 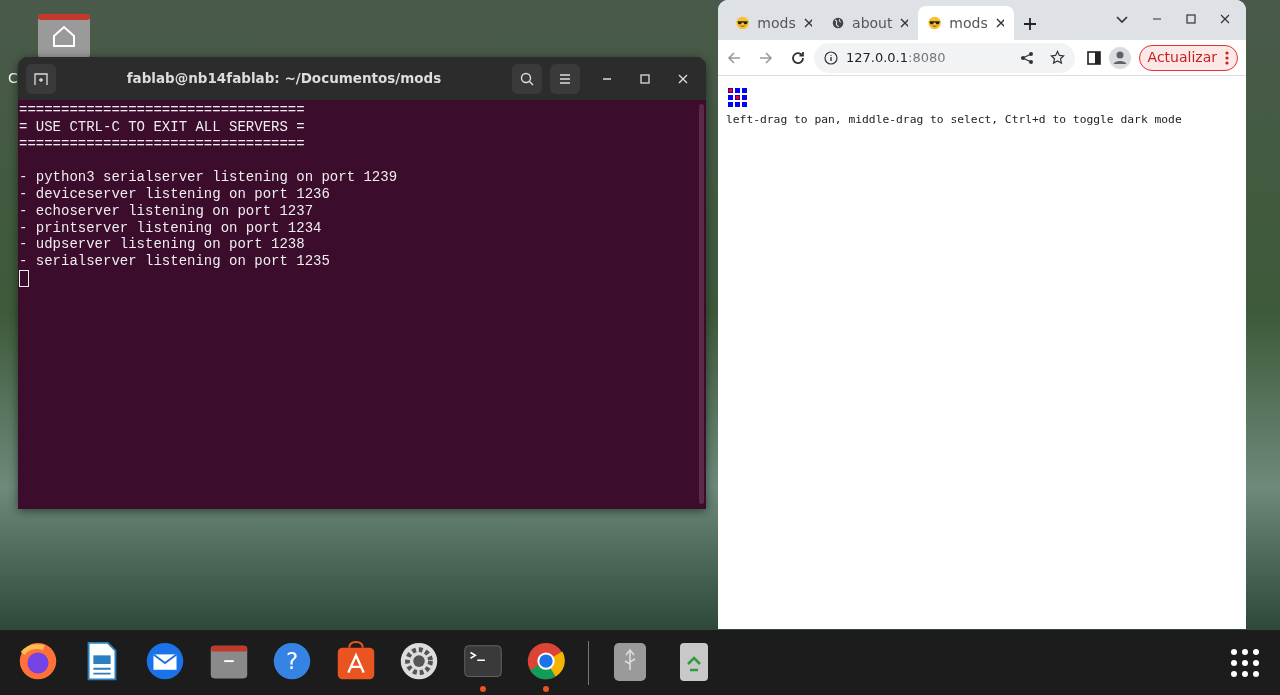 I want to click on minimize-icon, so click(x=607, y=78).